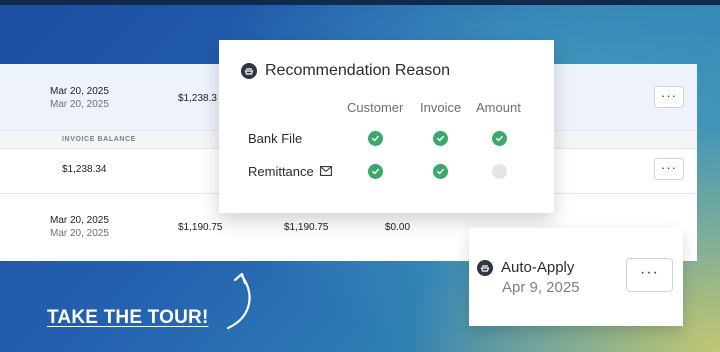 This screenshot has height=352, width=720. What do you see at coordinates (325, 171) in the screenshot?
I see `envelope-icon` at bounding box center [325, 171].